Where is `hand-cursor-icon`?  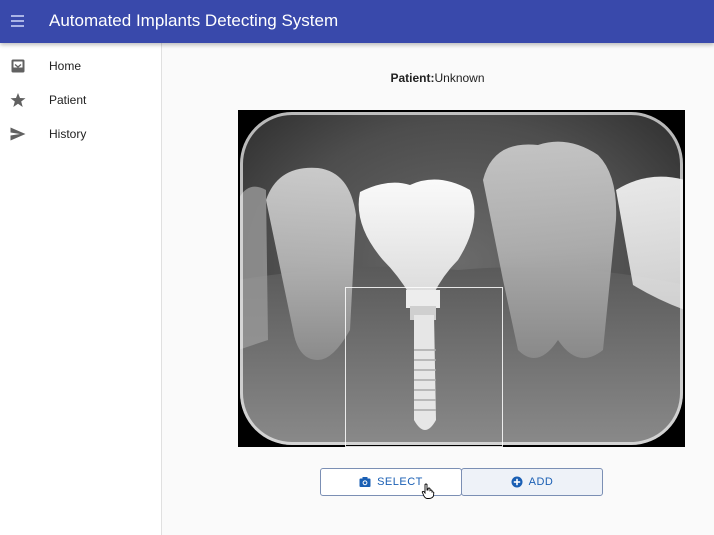 hand-cursor-icon is located at coordinates (428, 491).